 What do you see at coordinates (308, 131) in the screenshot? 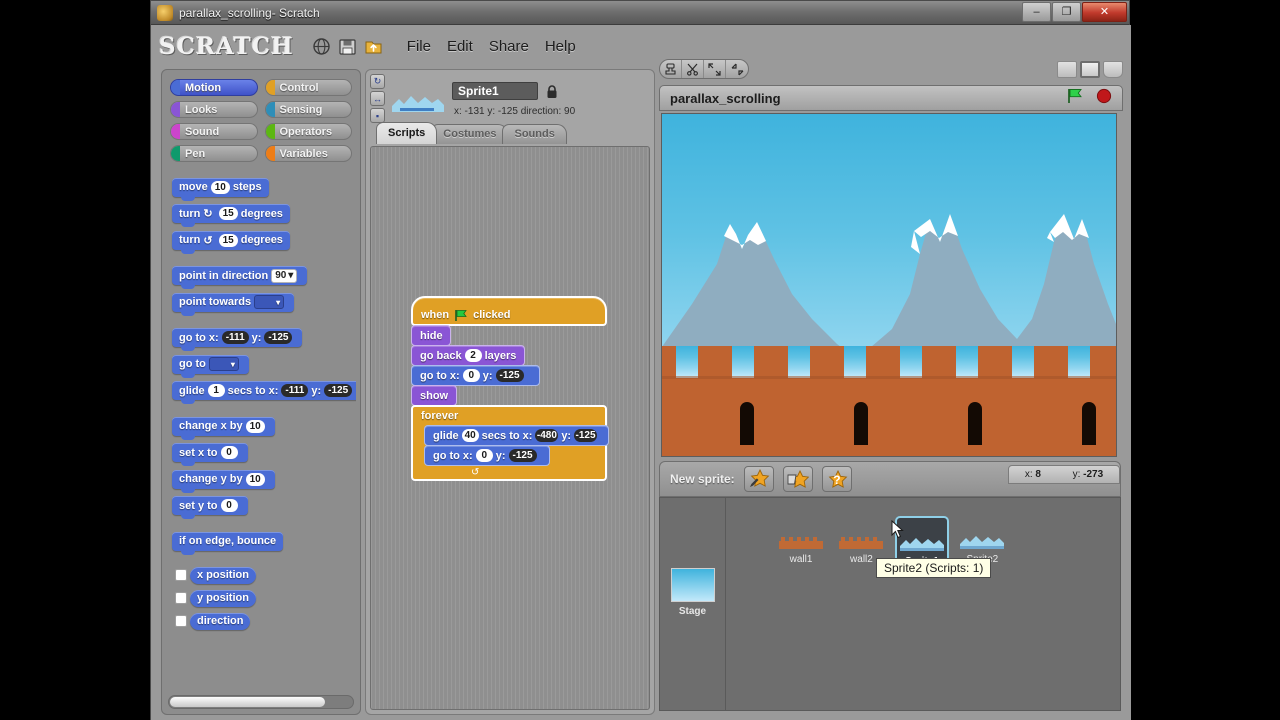
I see `category-operators: Operators` at bounding box center [308, 131].